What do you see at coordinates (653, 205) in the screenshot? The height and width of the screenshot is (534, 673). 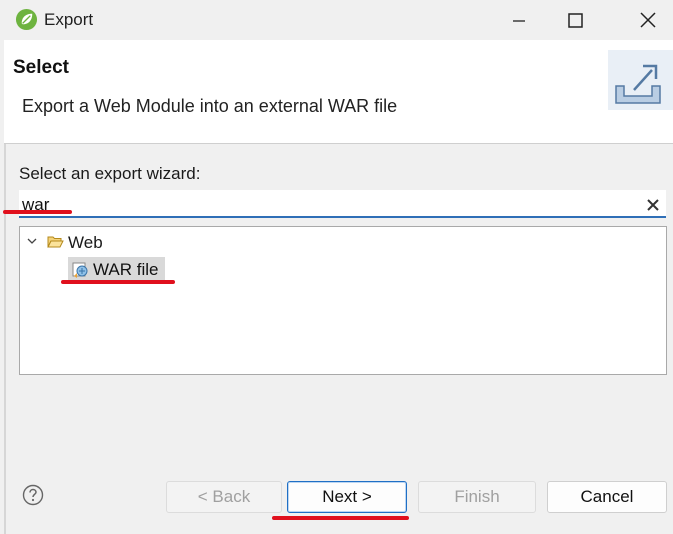 I see `clear-filter-icon` at bounding box center [653, 205].